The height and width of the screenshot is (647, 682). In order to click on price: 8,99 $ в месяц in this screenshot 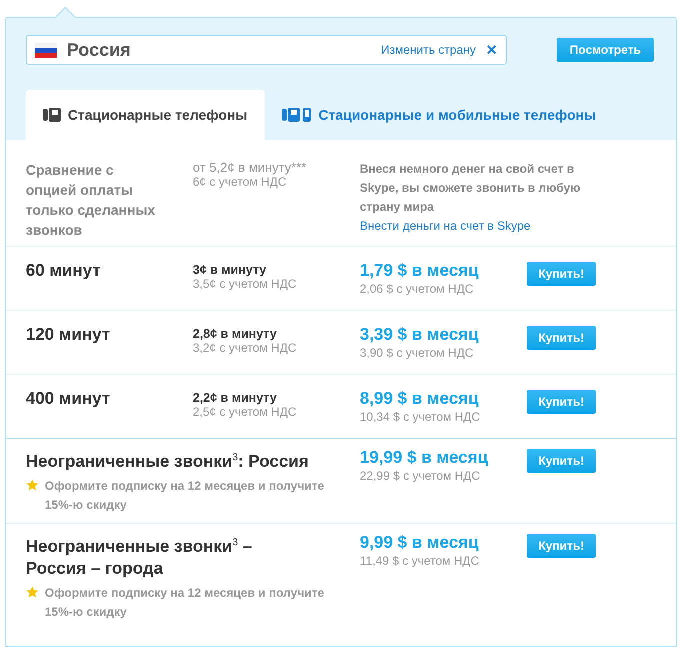, I will do `click(420, 399)`.